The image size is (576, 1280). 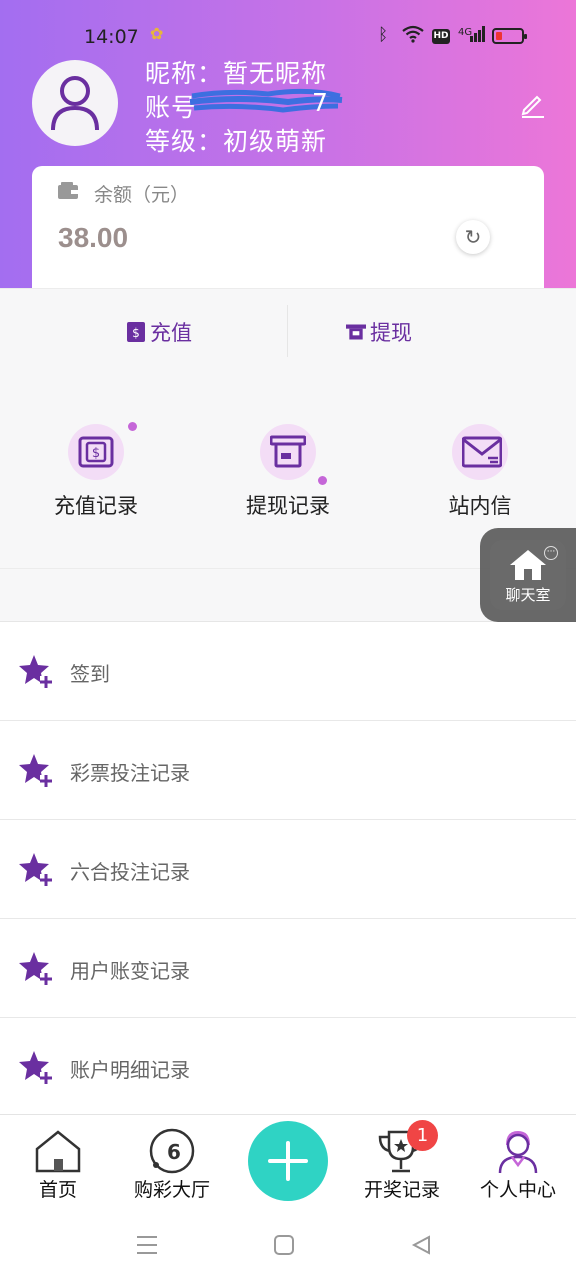 I want to click on list-item: 账户明细记录, so click(x=288, y=1067).